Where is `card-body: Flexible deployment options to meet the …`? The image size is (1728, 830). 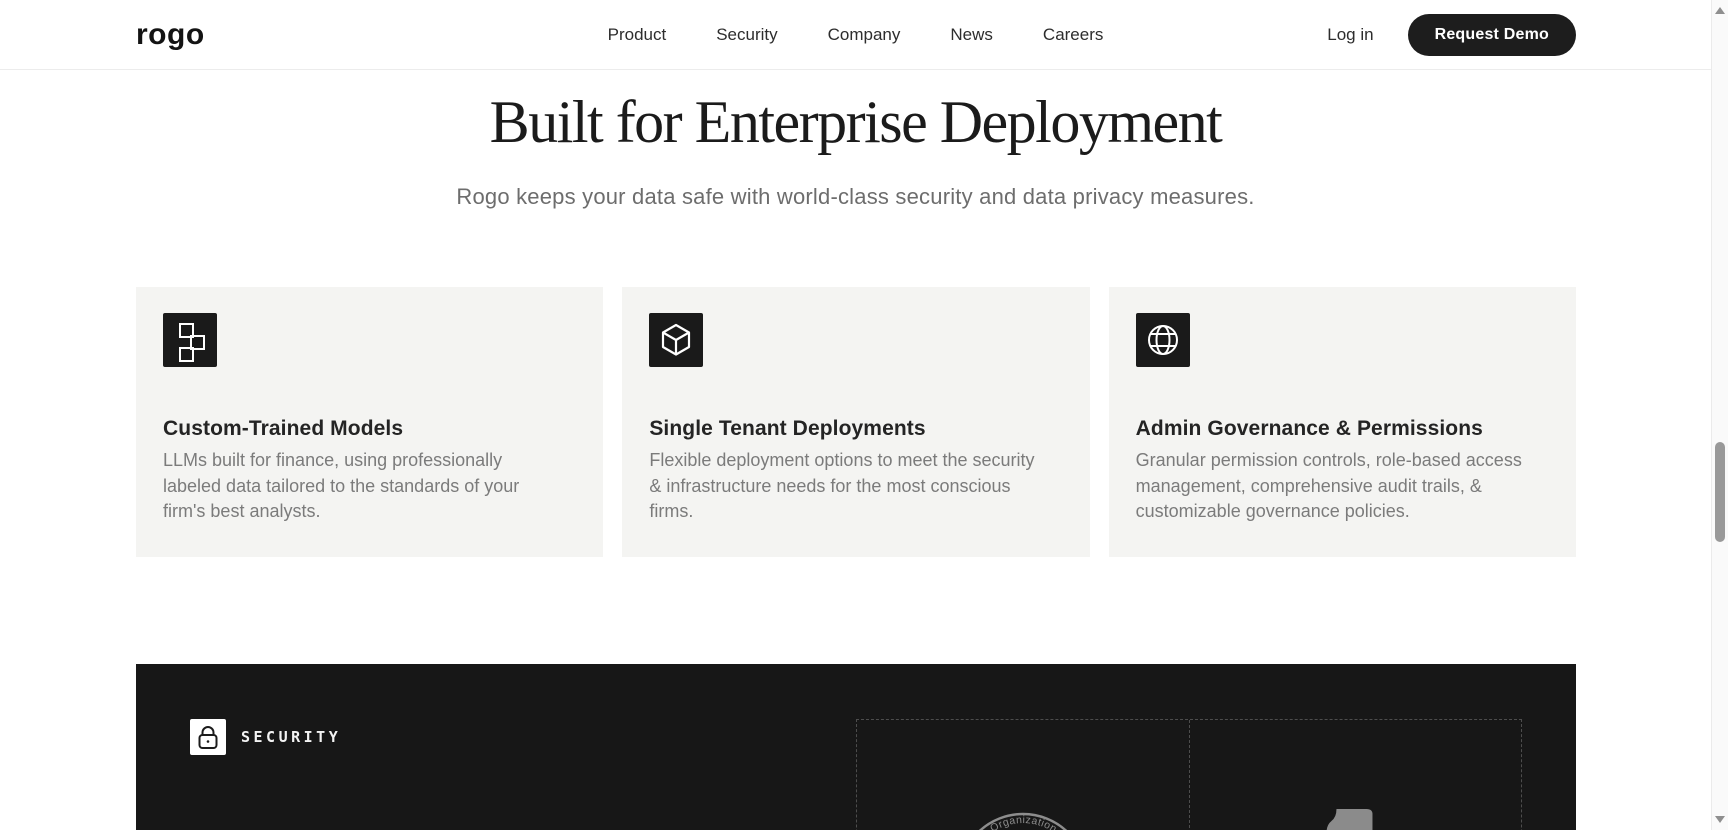
card-body: Flexible deployment options to meet the … is located at coordinates (842, 486).